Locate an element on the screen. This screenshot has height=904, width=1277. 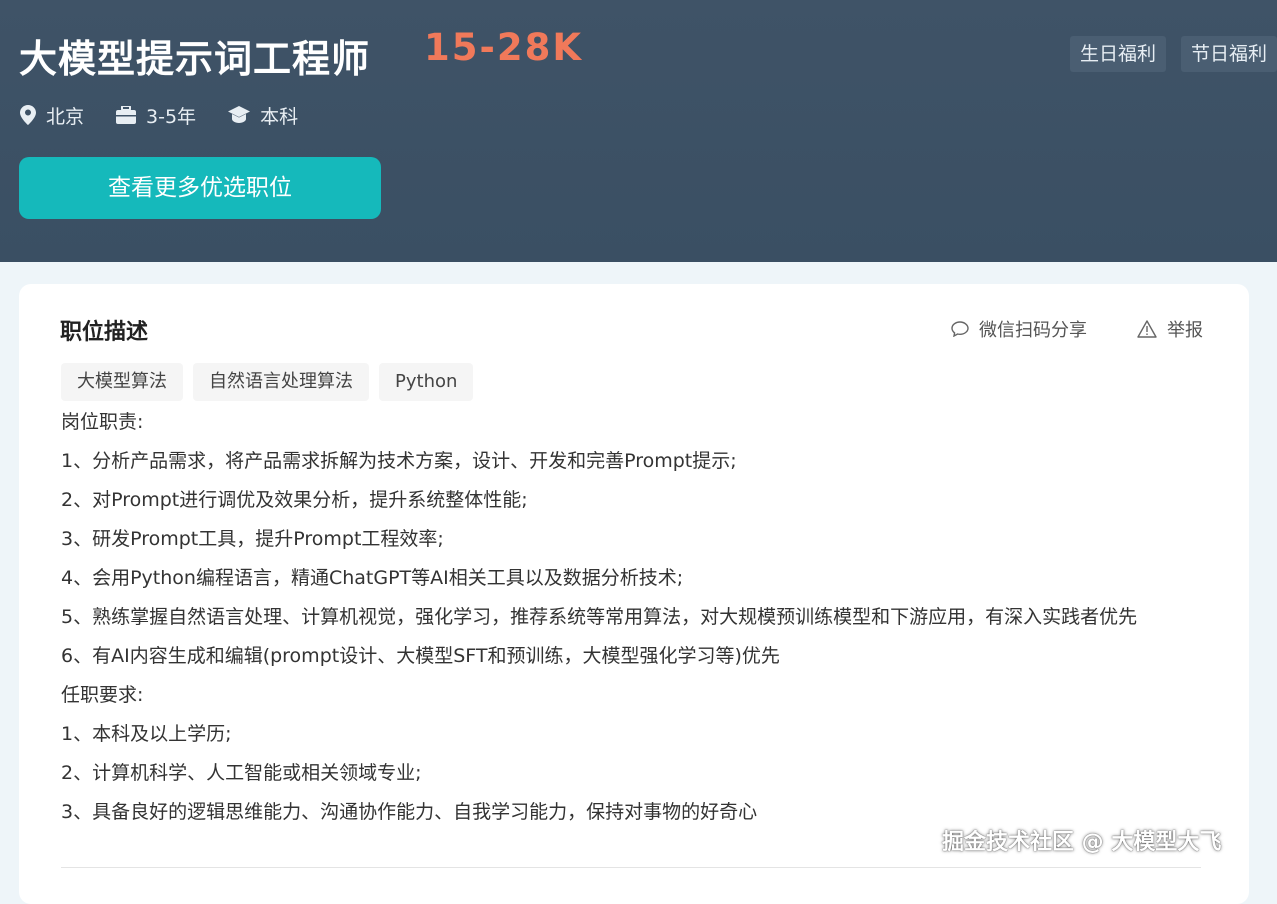
location-item: 北京 is located at coordinates (52, 115).